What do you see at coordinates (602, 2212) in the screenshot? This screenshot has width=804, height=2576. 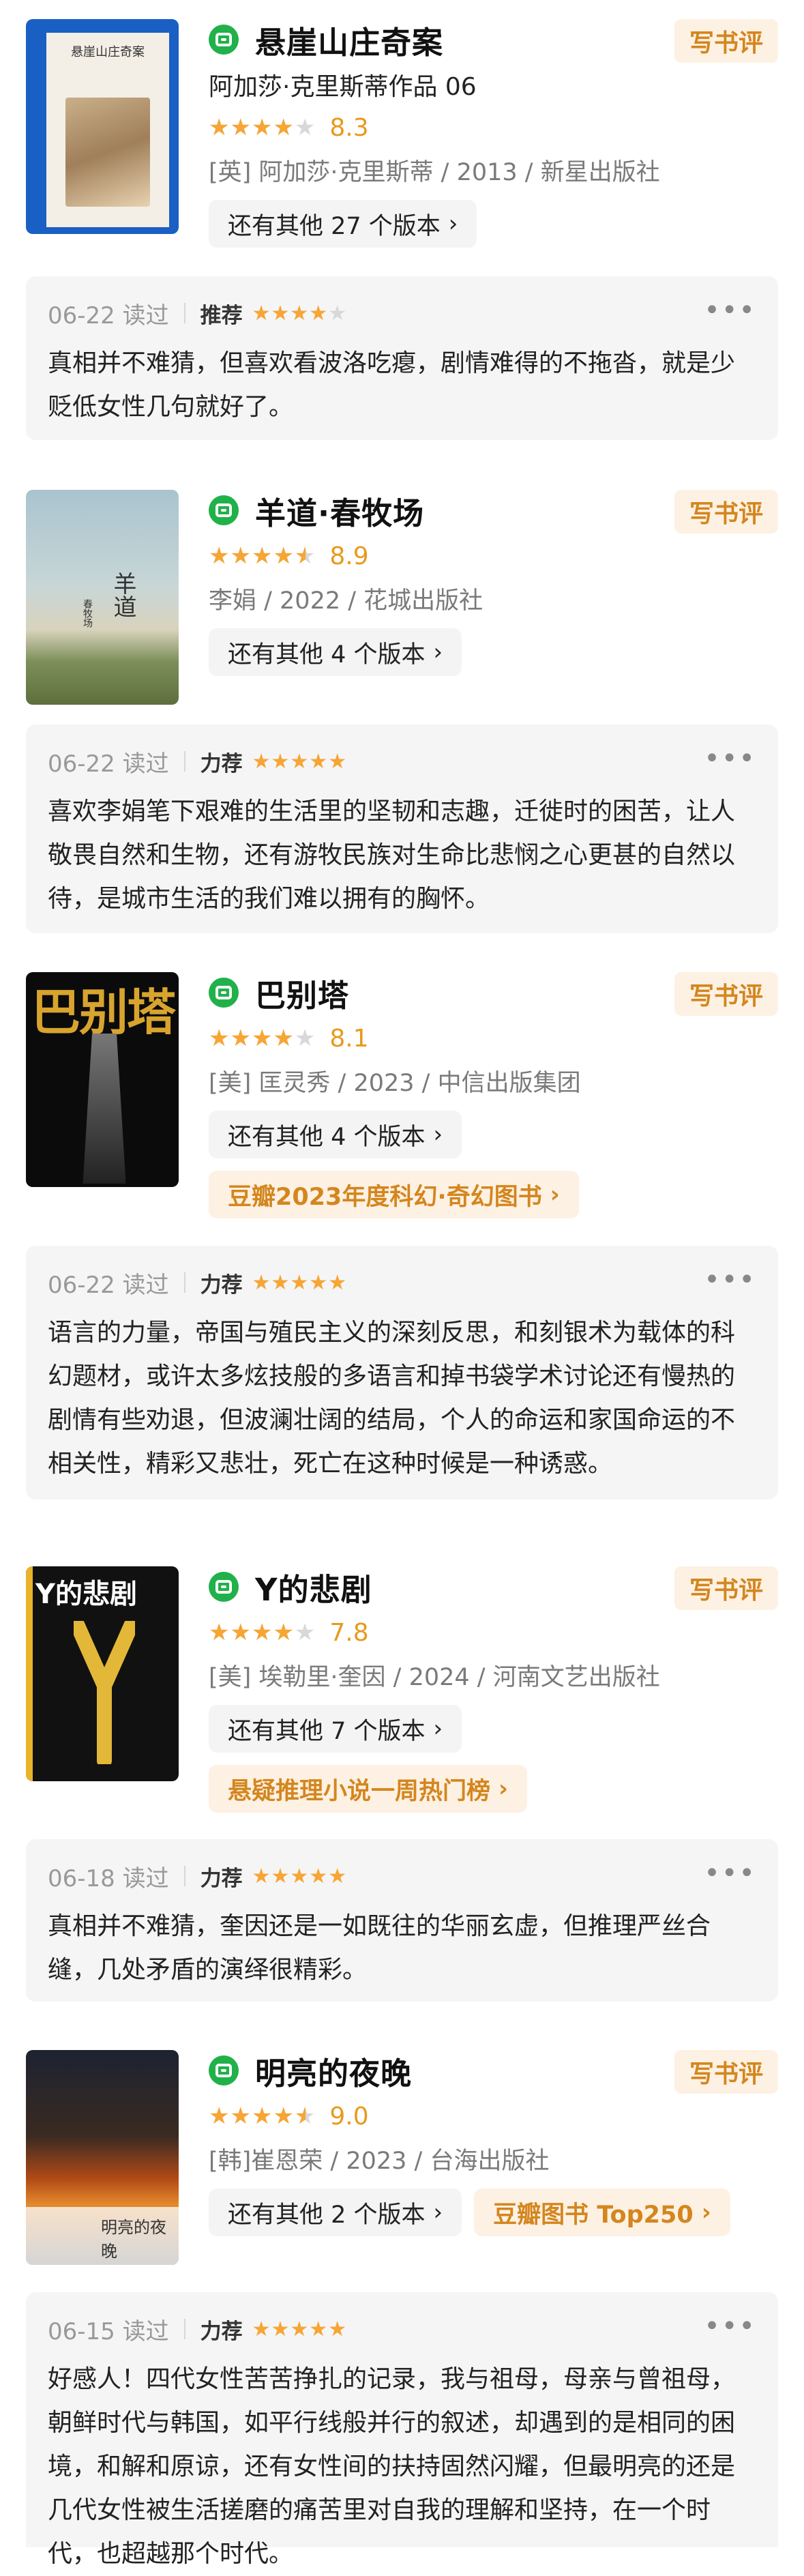 I see `ranking-tag-button: 豆瓣图书 Top250 ›` at bounding box center [602, 2212].